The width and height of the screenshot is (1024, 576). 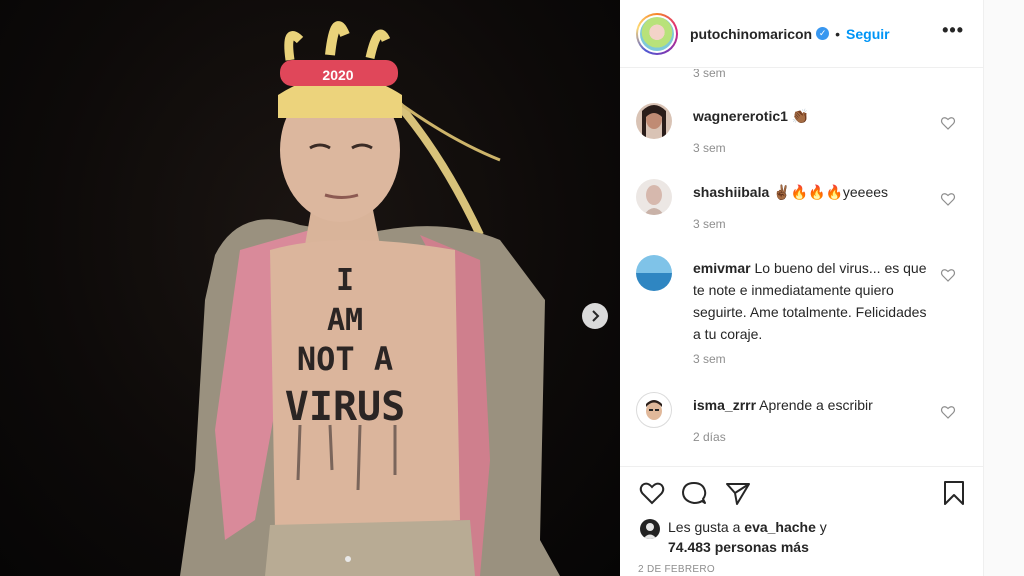 I want to click on share-icon, so click(x=738, y=493).